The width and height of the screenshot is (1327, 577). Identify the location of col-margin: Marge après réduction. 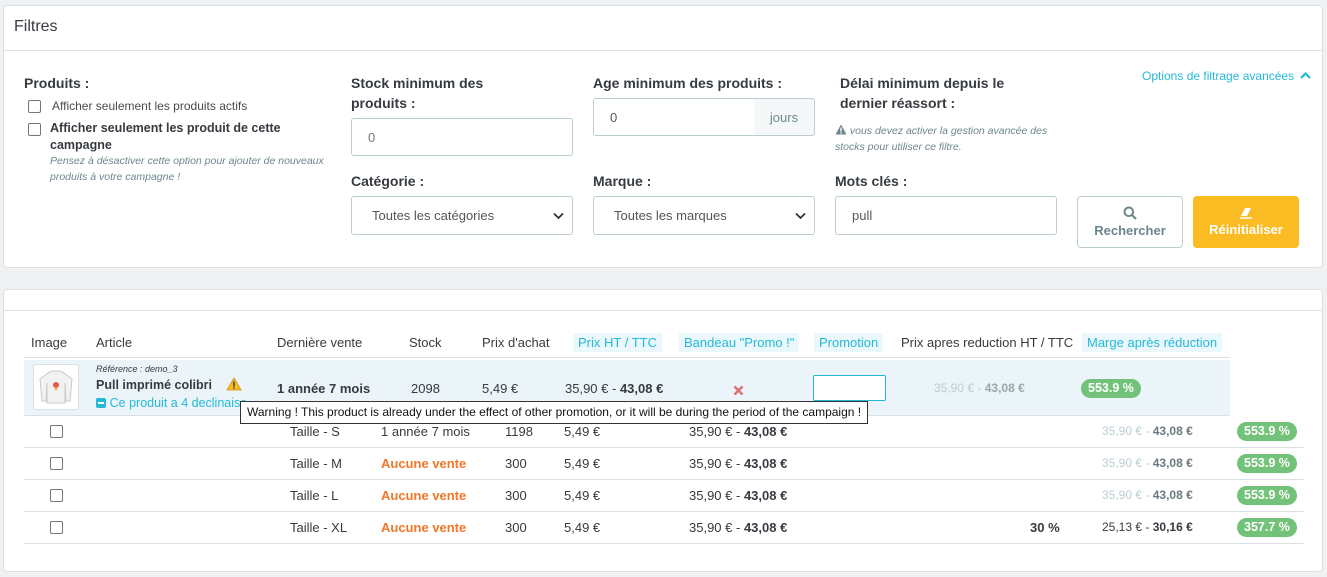
(1152, 342).